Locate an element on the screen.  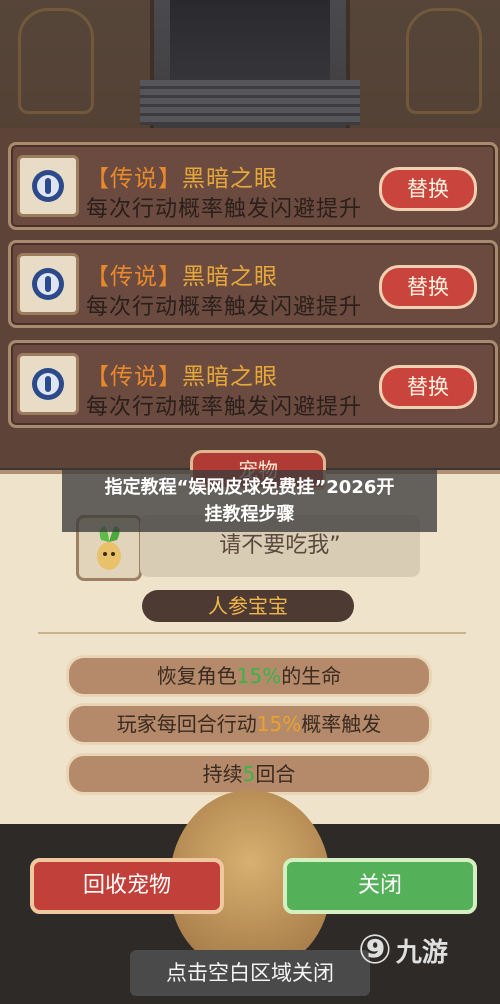
watermark-logo: ⑨ 九游 is located at coordinates (418, 950).